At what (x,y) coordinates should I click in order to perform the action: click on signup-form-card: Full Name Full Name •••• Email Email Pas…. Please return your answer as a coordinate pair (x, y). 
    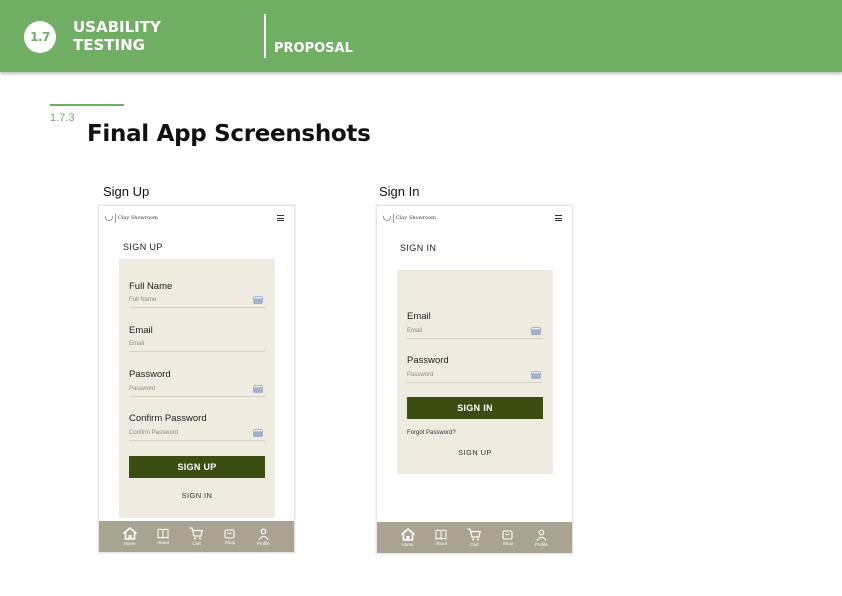
    Looking at the image, I should click on (197, 388).